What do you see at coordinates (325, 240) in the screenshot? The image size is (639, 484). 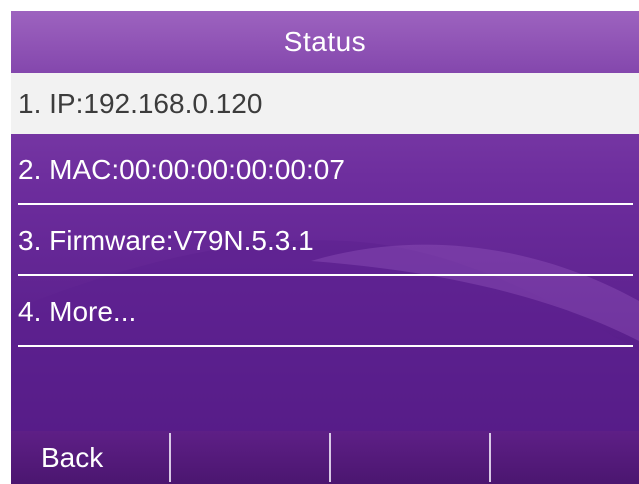 I see `menu-item-firmware: 3. Firmware:V79N.5.3.1` at bounding box center [325, 240].